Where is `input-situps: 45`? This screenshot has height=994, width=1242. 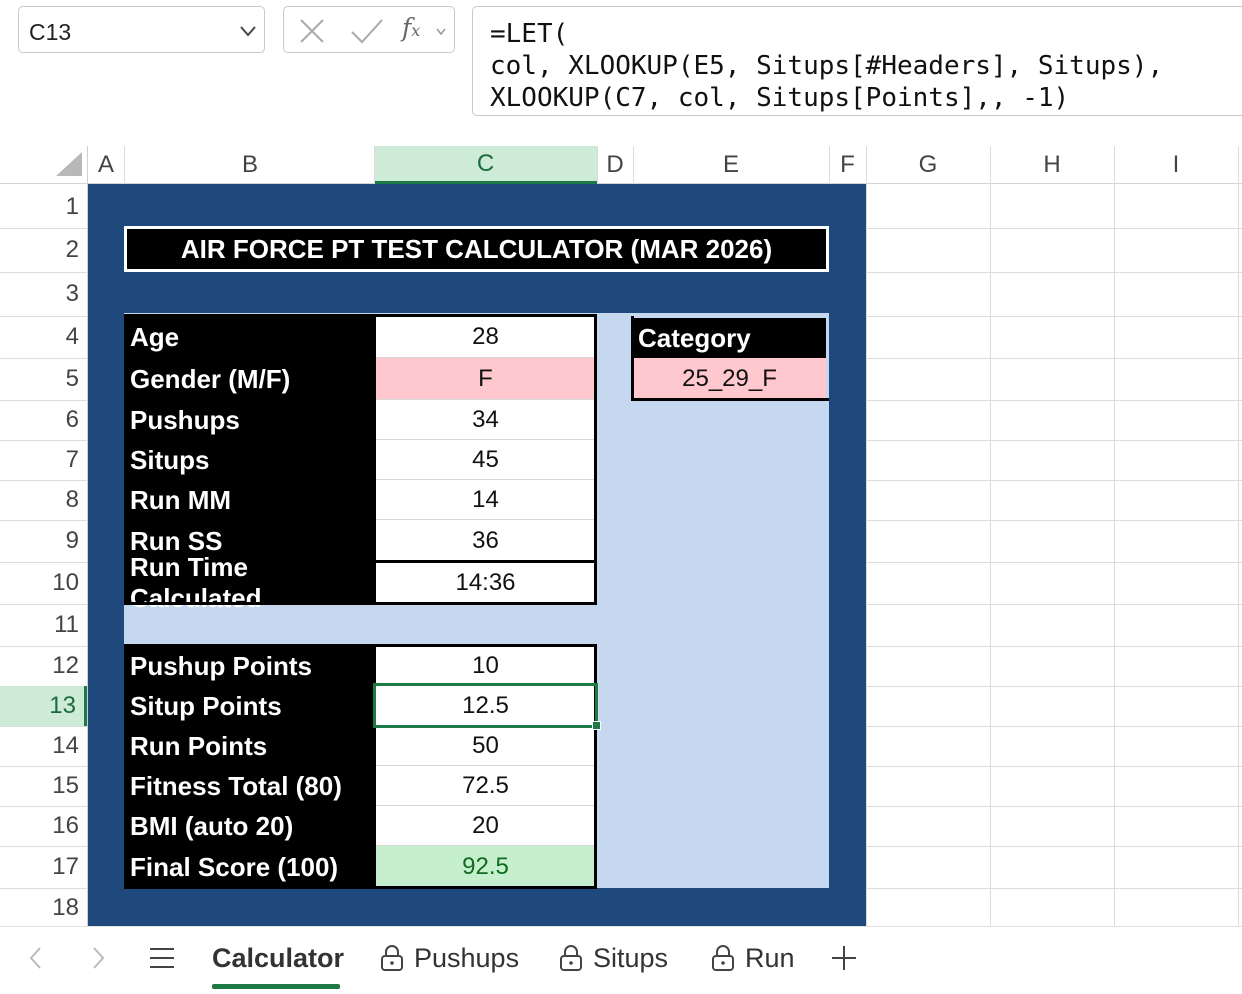 input-situps: 45 is located at coordinates (485, 460).